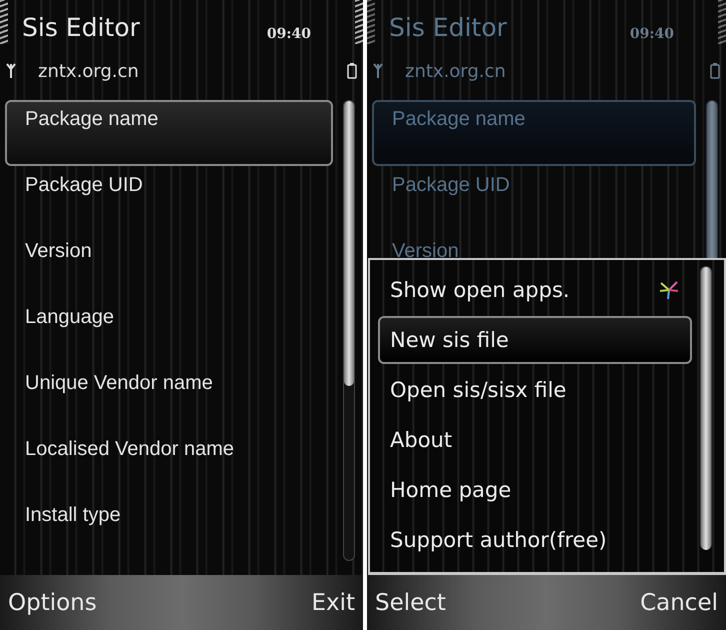  What do you see at coordinates (679, 603) in the screenshot?
I see `right-softkey: Cancel` at bounding box center [679, 603].